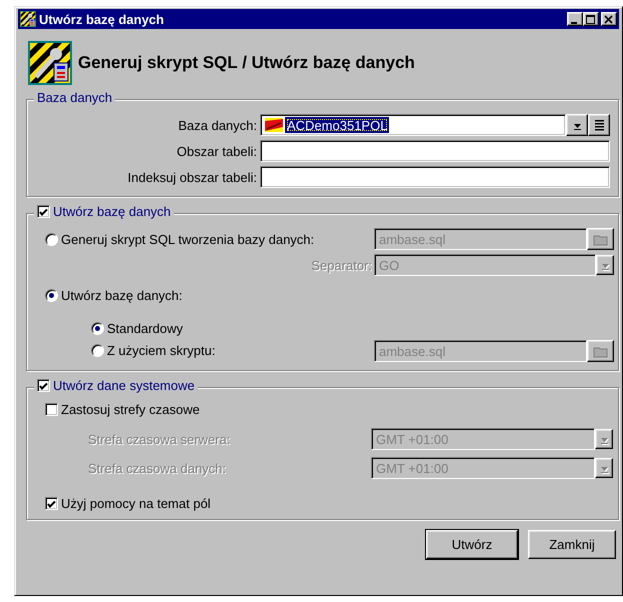 This screenshot has width=623, height=602. Describe the element at coordinates (337, 125) in the screenshot. I see `field-value: ACDemo351POL` at that location.